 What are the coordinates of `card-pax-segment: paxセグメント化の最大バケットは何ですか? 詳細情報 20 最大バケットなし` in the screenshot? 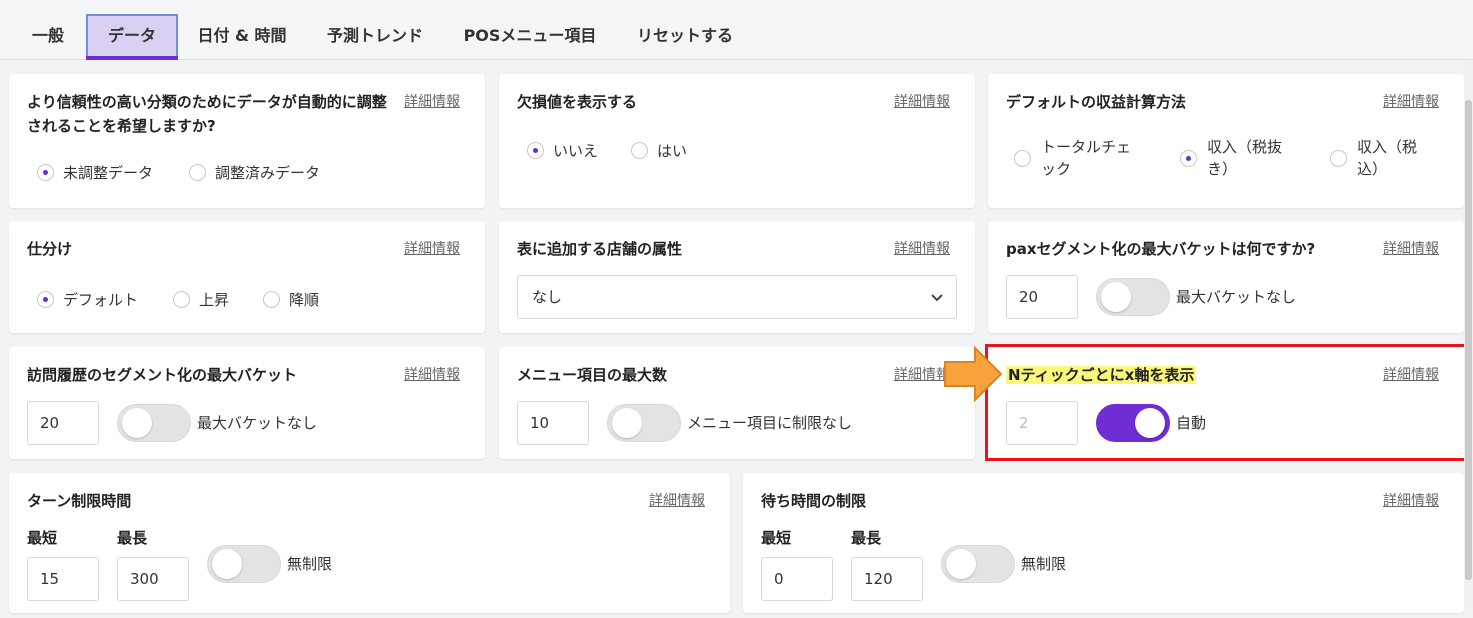 It's located at (1226, 277).